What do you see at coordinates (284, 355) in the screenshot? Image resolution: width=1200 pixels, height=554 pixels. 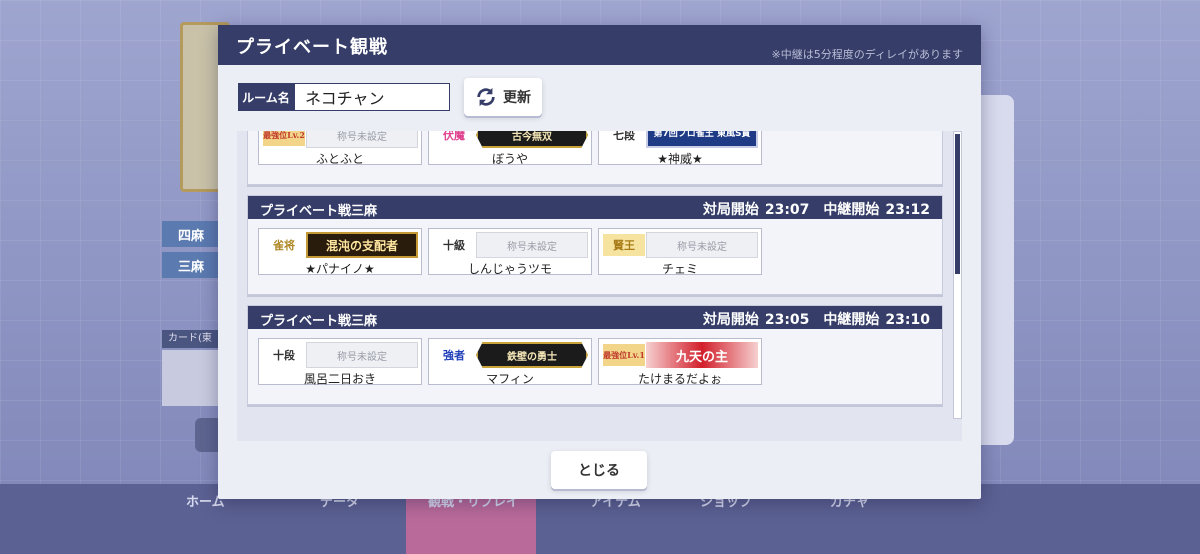 I see `rank-badge: 十段` at bounding box center [284, 355].